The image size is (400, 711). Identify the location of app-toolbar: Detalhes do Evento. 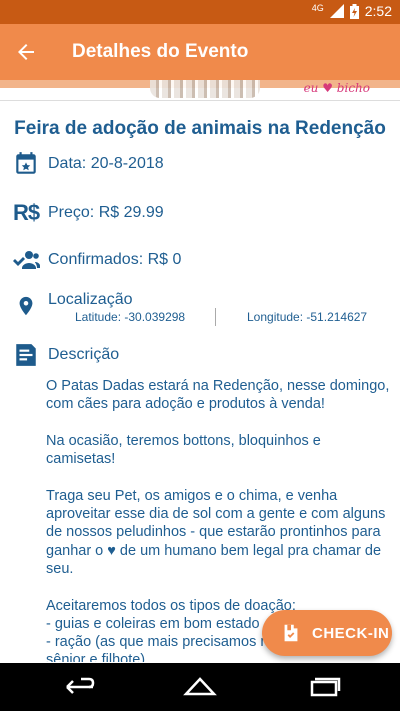
(200, 52).